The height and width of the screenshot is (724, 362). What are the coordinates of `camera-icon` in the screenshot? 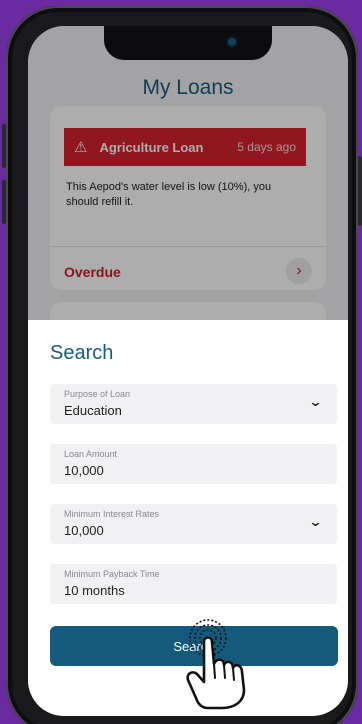 It's located at (232, 42).